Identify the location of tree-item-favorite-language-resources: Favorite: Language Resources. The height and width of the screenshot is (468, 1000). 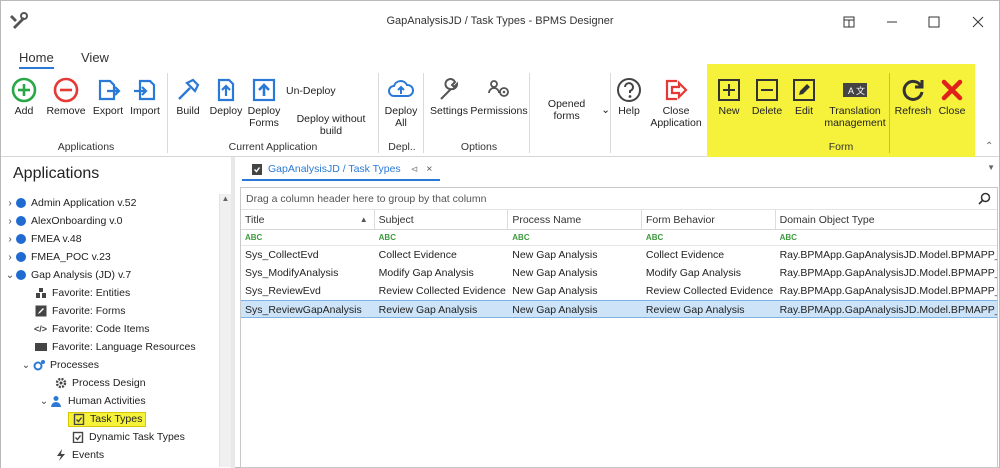
(110, 347).